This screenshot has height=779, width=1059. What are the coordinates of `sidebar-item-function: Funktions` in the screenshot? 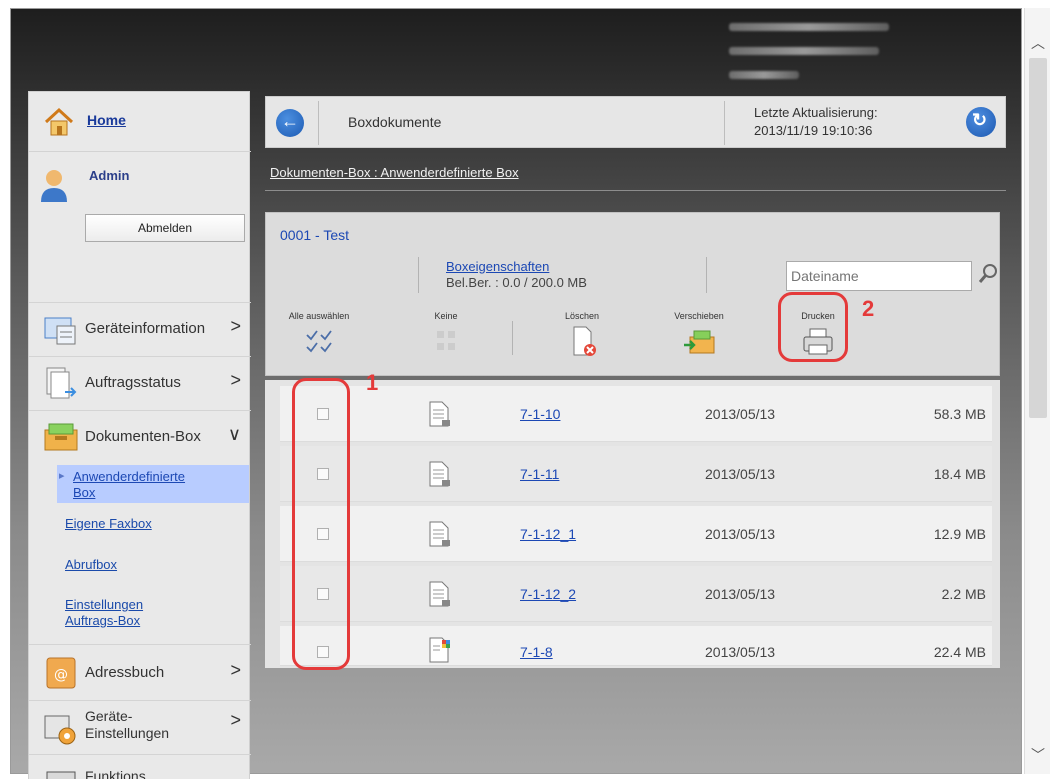 It's located at (140, 767).